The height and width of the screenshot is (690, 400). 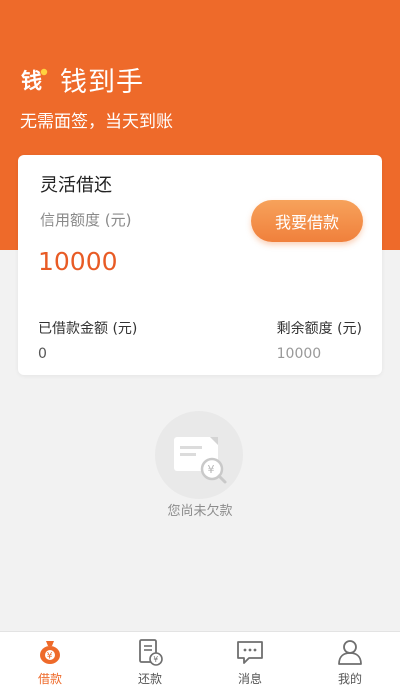 I want to click on repay-document-icon: ¥, so click(x=151, y=652).